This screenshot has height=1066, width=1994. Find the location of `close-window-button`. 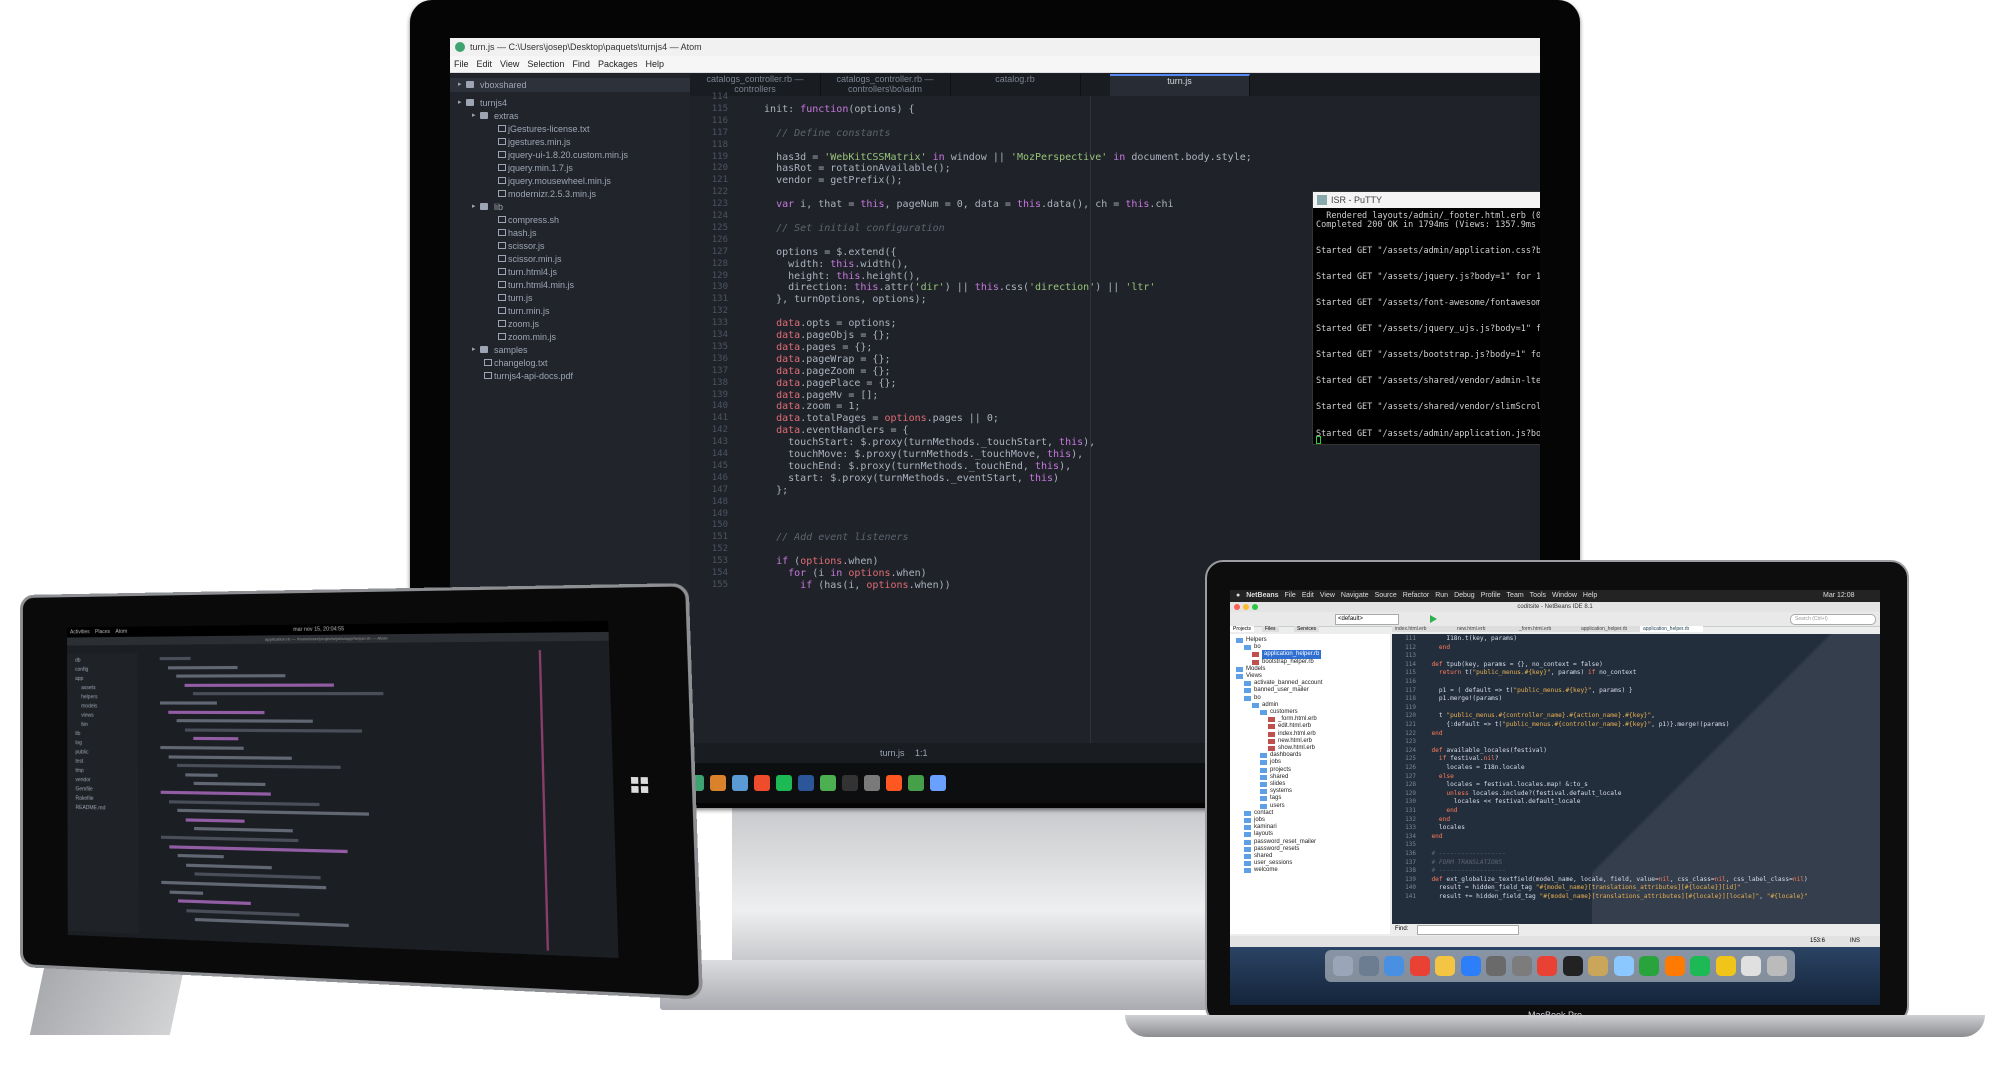

close-window-button is located at coordinates (1237, 607).